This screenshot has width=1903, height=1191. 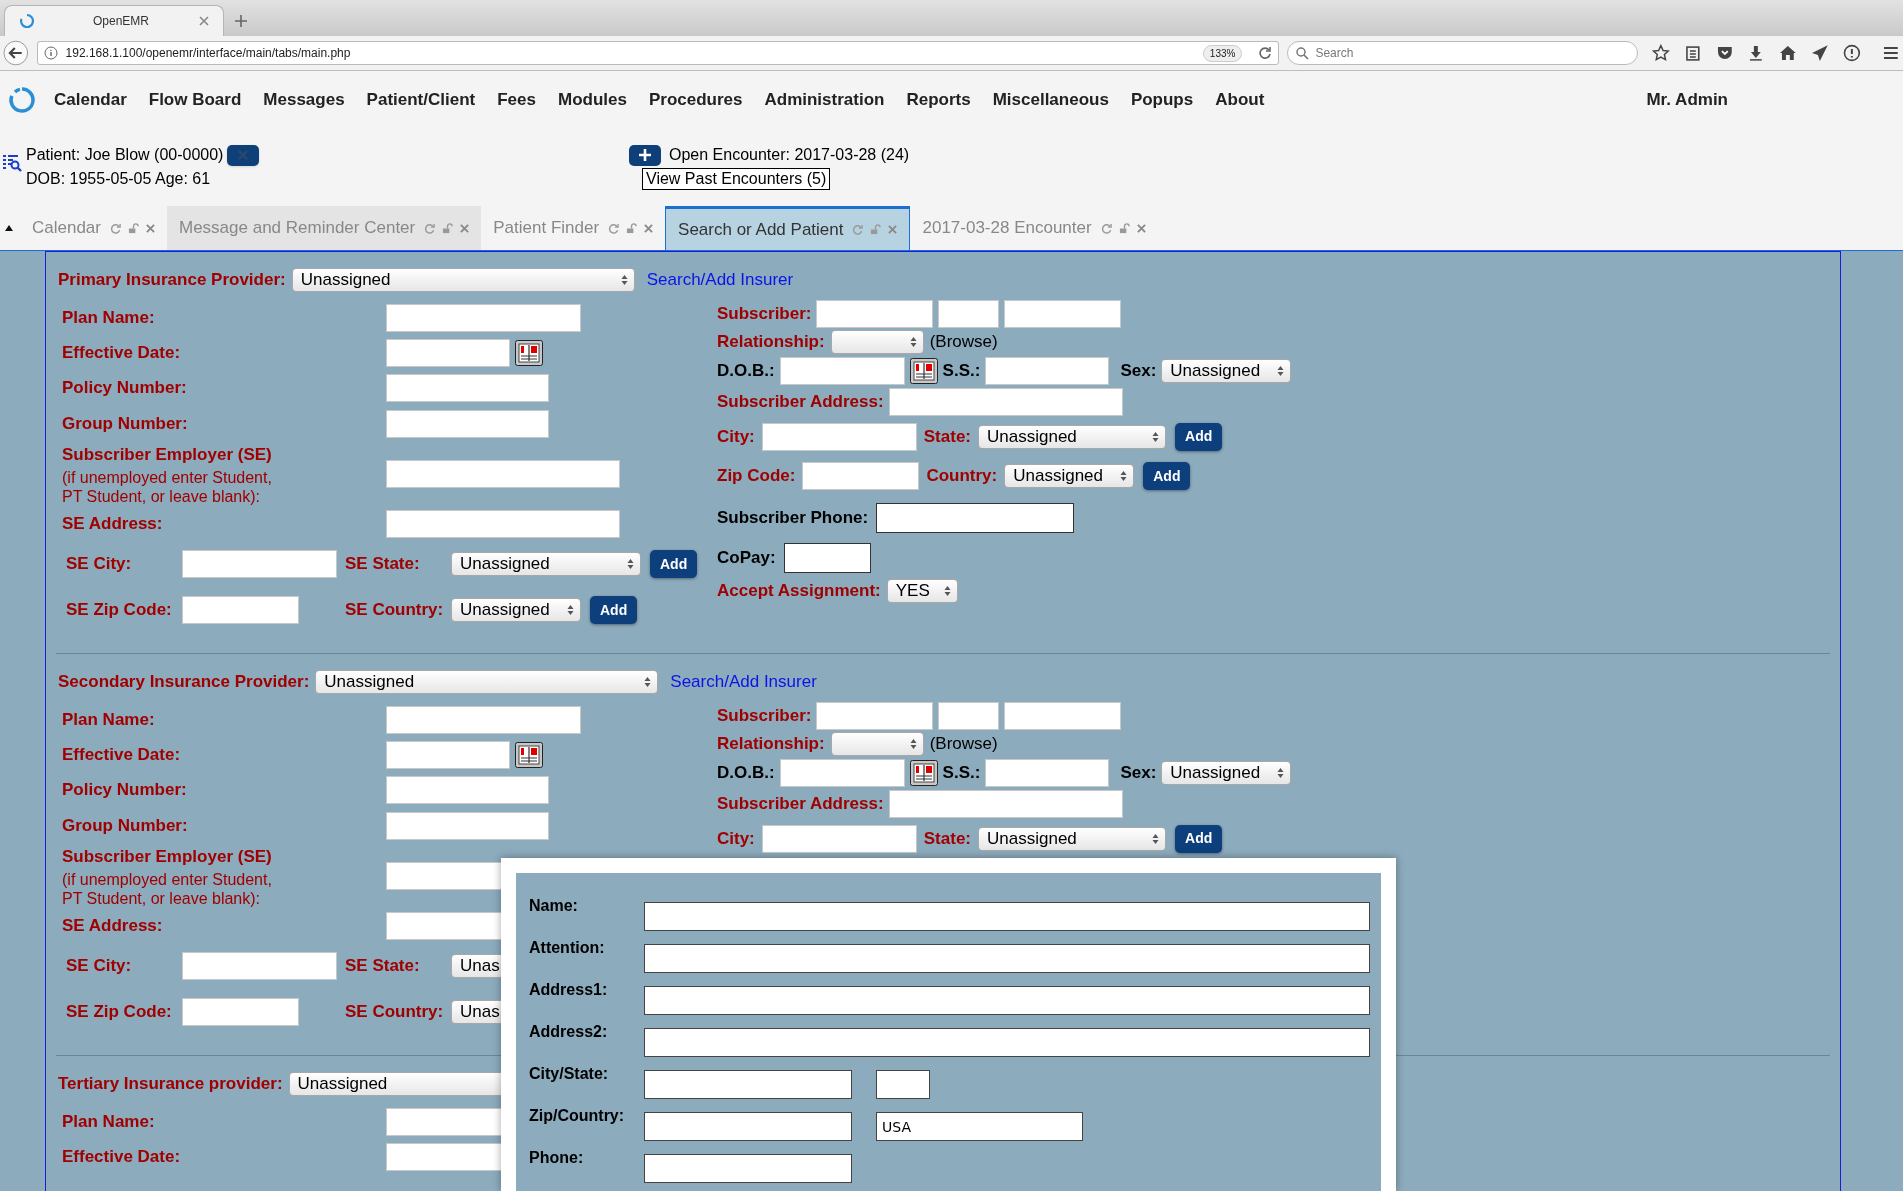 I want to click on search-field: Search, so click(x=1463, y=53).